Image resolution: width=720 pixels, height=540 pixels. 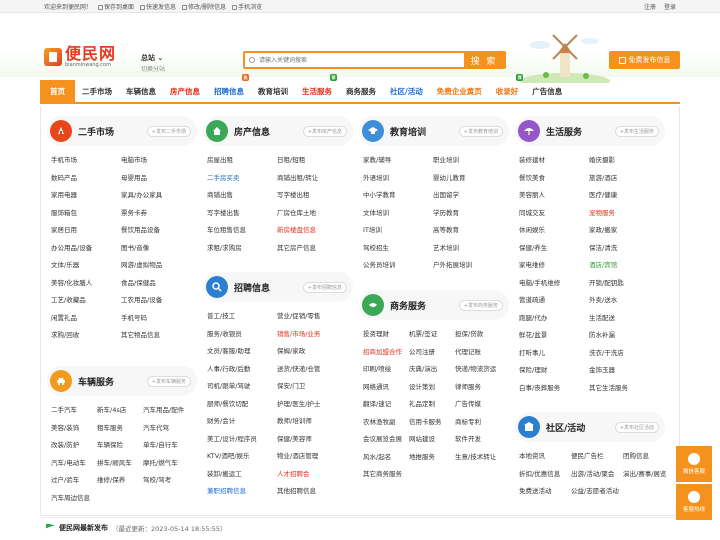 What do you see at coordinates (478, 423) in the screenshot?
I see `category-link: 商标专利` at bounding box center [478, 423].